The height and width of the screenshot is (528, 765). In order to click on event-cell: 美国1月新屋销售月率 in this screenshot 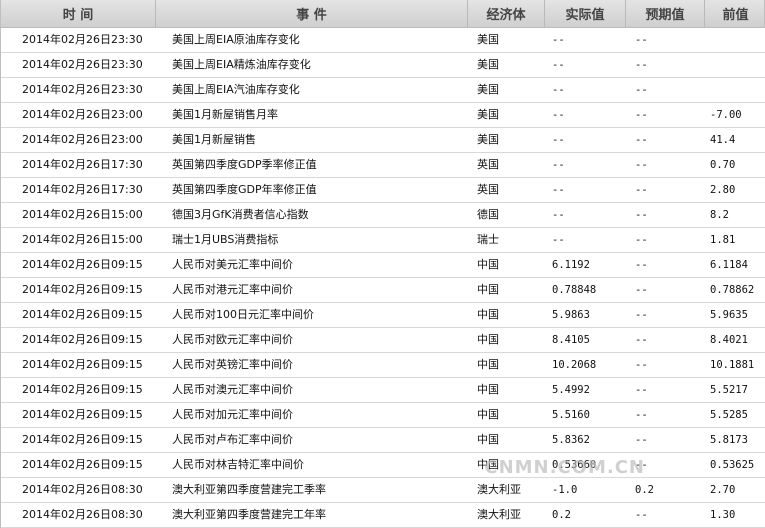, I will do `click(225, 114)`.